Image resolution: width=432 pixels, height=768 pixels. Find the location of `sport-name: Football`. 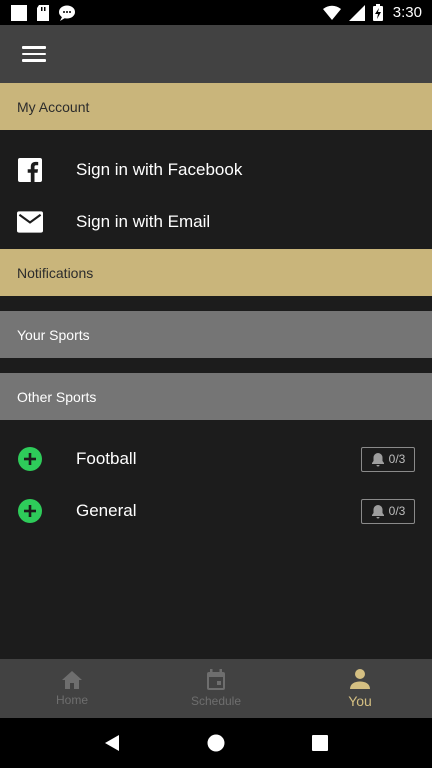

sport-name: Football is located at coordinates (106, 458).